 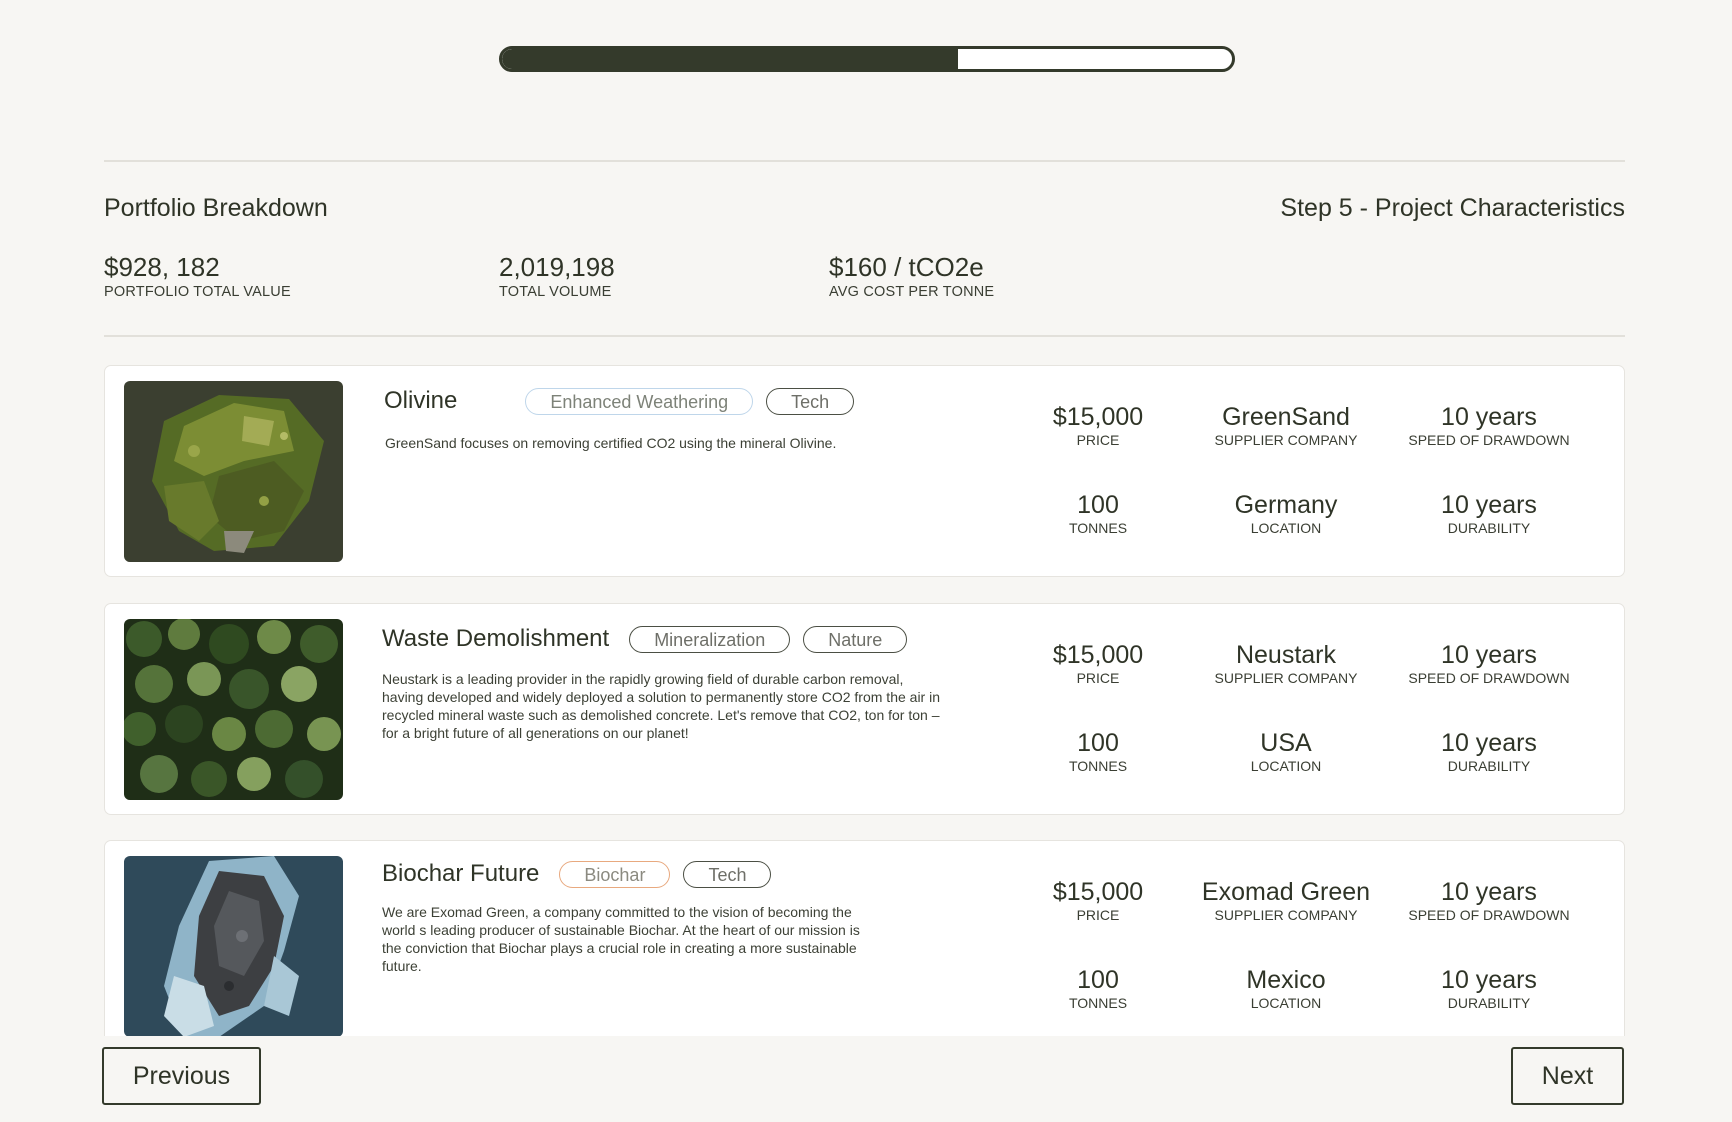 What do you see at coordinates (1286, 980) in the screenshot?
I see `metric-value: Mexico` at bounding box center [1286, 980].